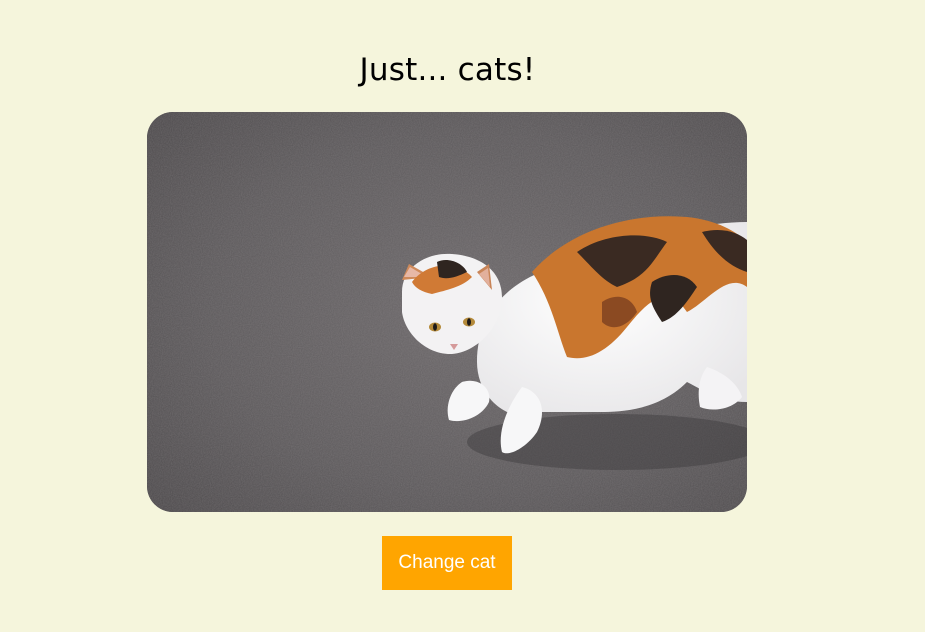  Describe the element at coordinates (447, 563) in the screenshot. I see `change-cat-button: Change cat` at that location.